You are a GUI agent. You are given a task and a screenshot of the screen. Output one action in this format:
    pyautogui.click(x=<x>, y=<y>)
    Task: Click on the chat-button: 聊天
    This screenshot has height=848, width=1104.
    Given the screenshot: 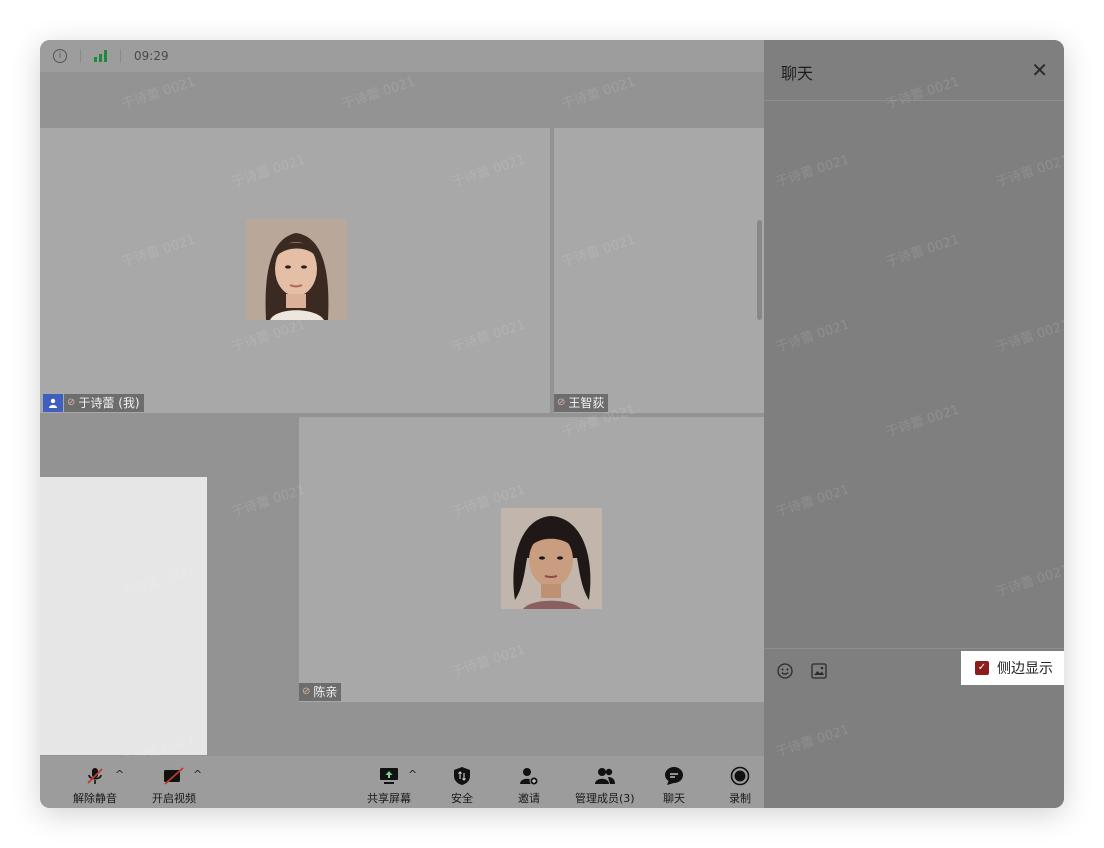 What is the action you would take?
    pyautogui.click(x=674, y=786)
    